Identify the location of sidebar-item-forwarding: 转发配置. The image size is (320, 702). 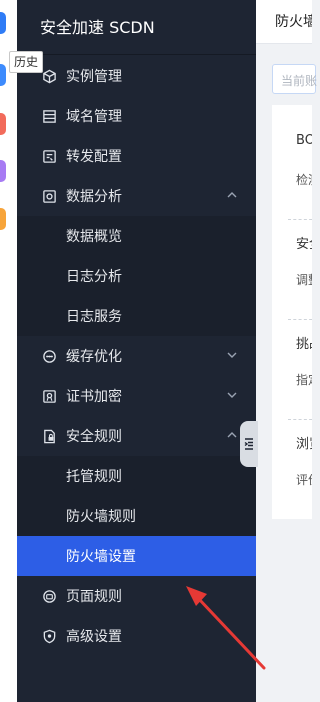
(136, 156).